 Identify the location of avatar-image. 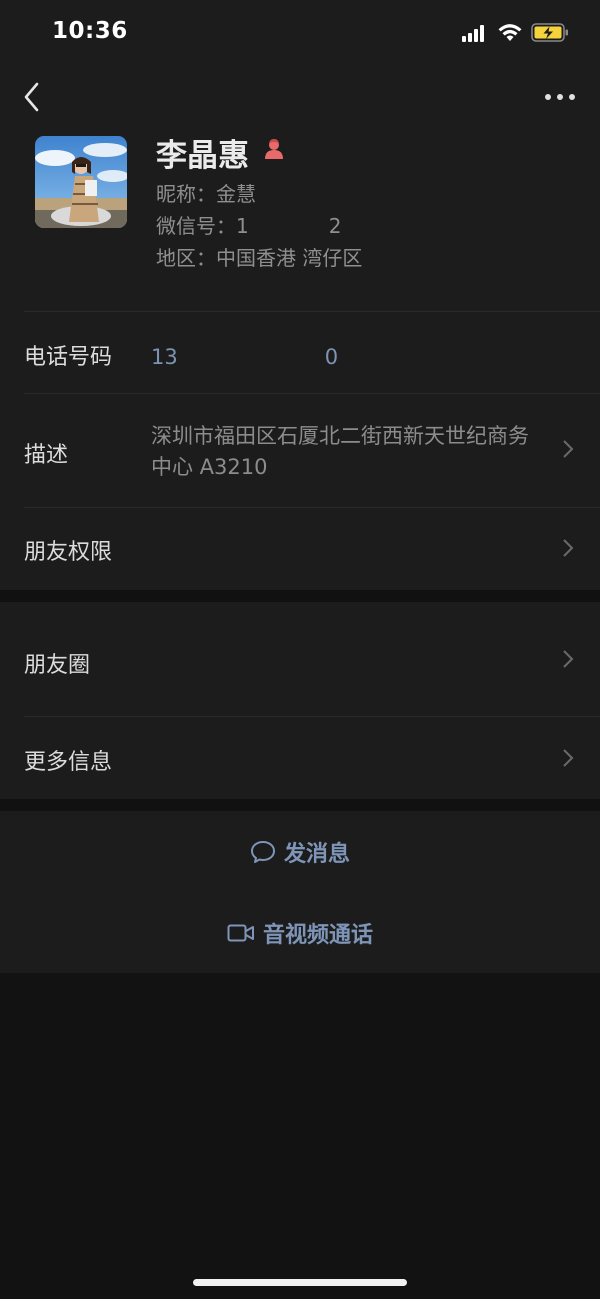
(81, 182).